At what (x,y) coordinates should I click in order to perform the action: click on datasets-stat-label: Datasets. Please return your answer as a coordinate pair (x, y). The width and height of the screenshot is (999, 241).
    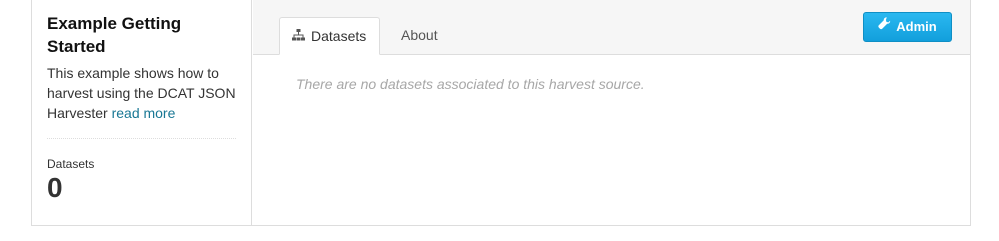
    Looking at the image, I should click on (71, 164).